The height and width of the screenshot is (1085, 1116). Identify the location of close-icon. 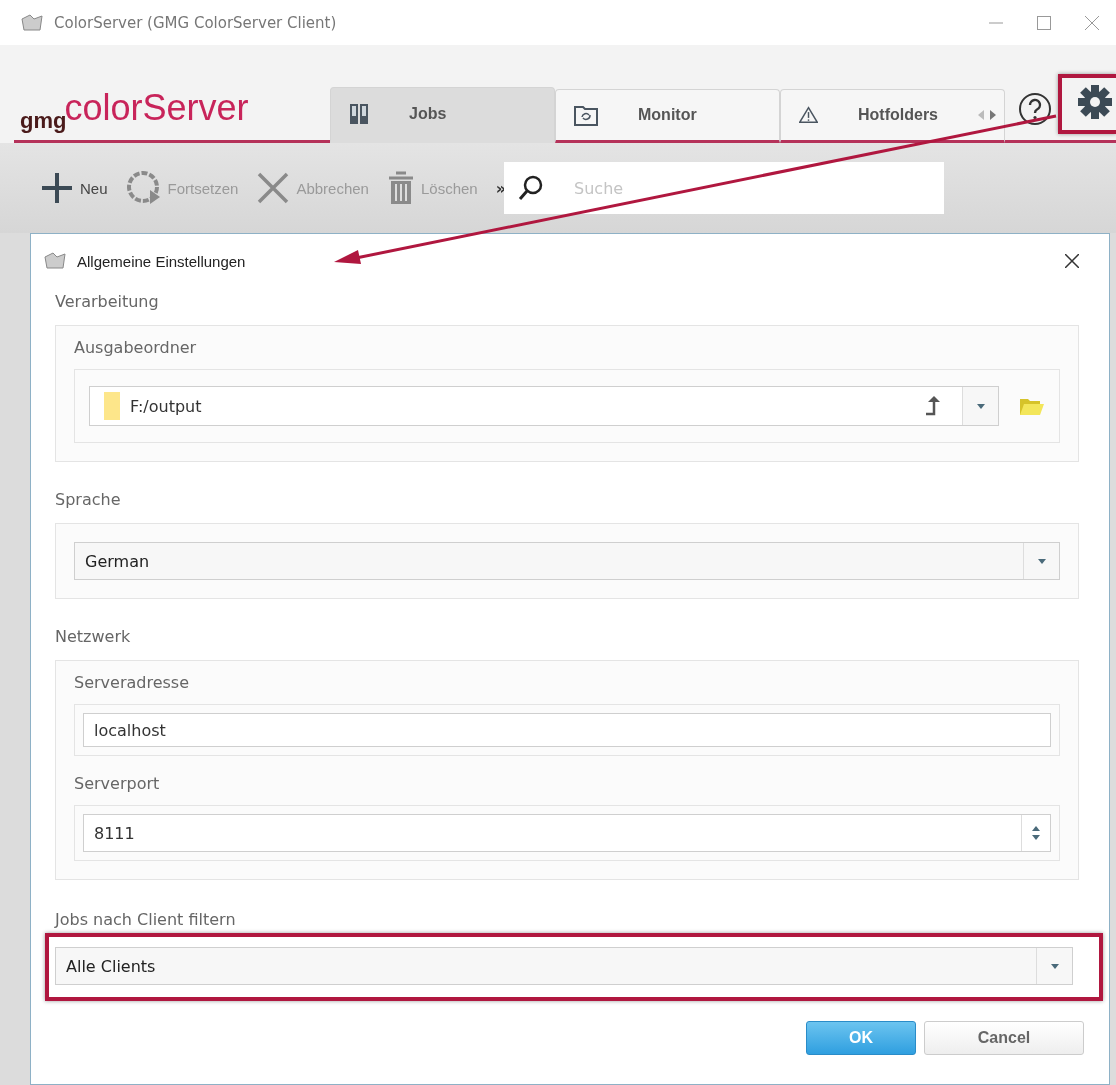
(1072, 261).